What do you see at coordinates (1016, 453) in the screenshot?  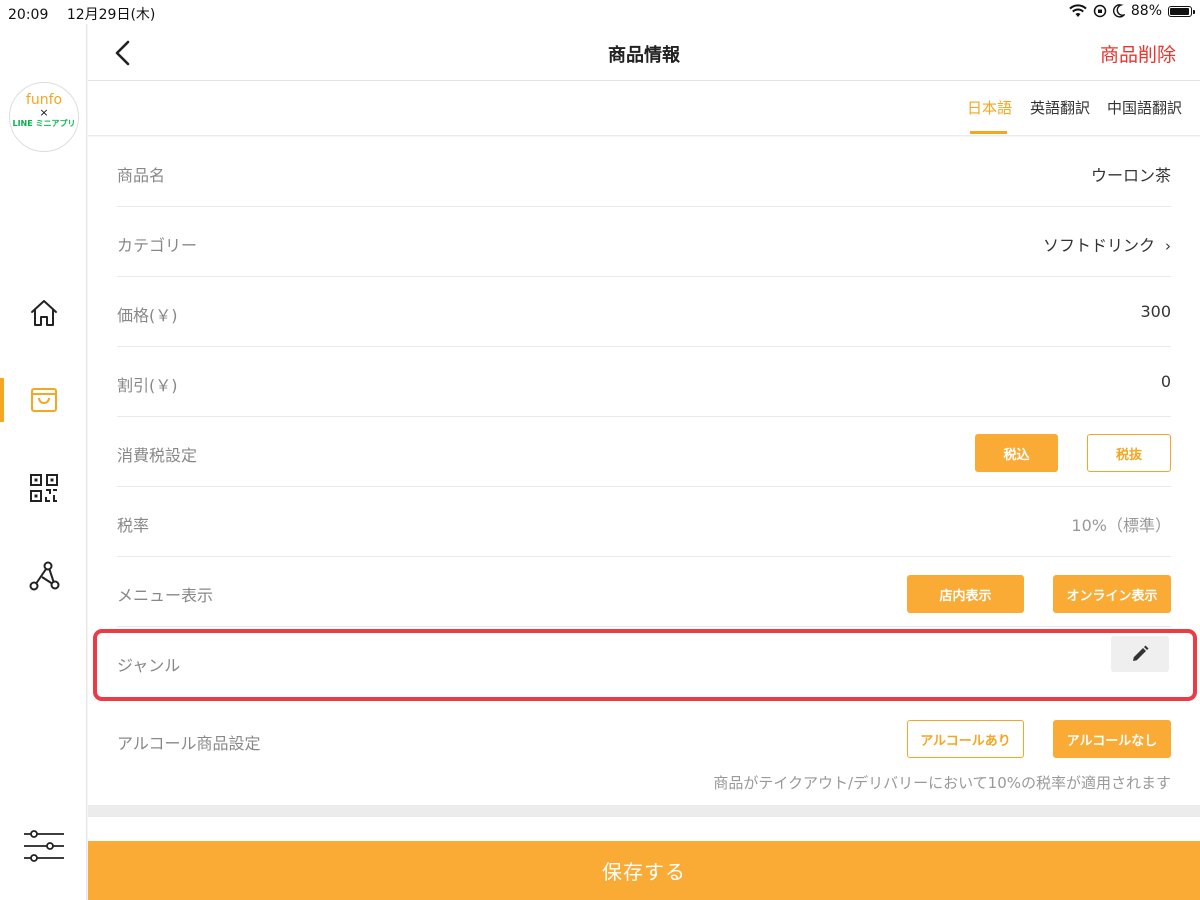 I see `tax-included-button: 税込` at bounding box center [1016, 453].